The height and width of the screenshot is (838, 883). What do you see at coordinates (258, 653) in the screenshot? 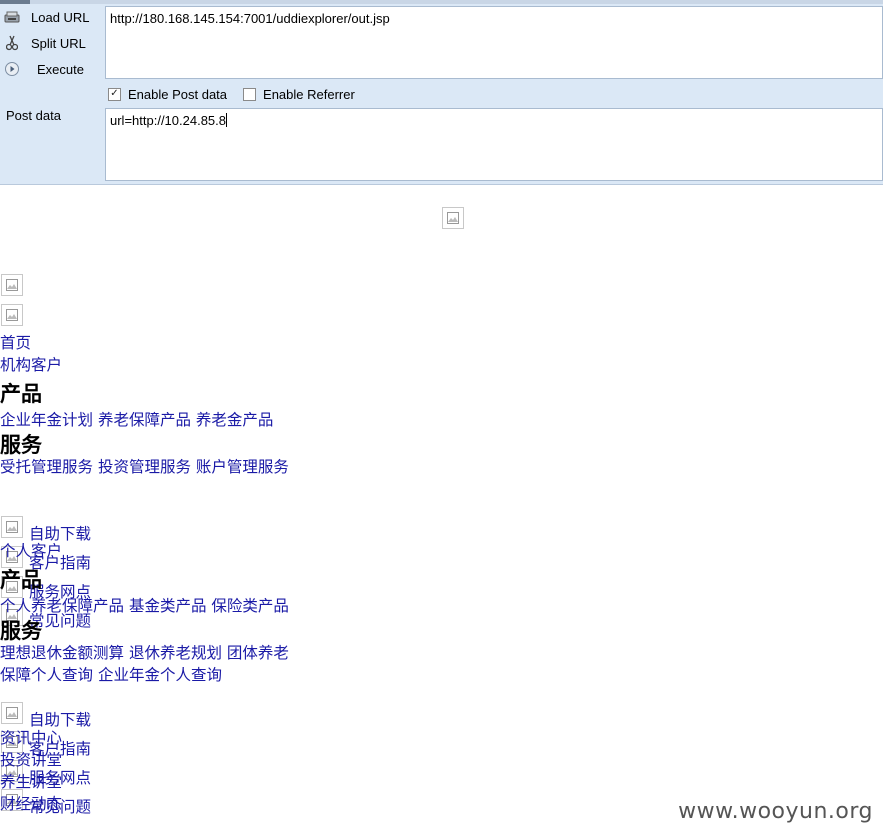
I see `service-link: 团体养老` at bounding box center [258, 653].